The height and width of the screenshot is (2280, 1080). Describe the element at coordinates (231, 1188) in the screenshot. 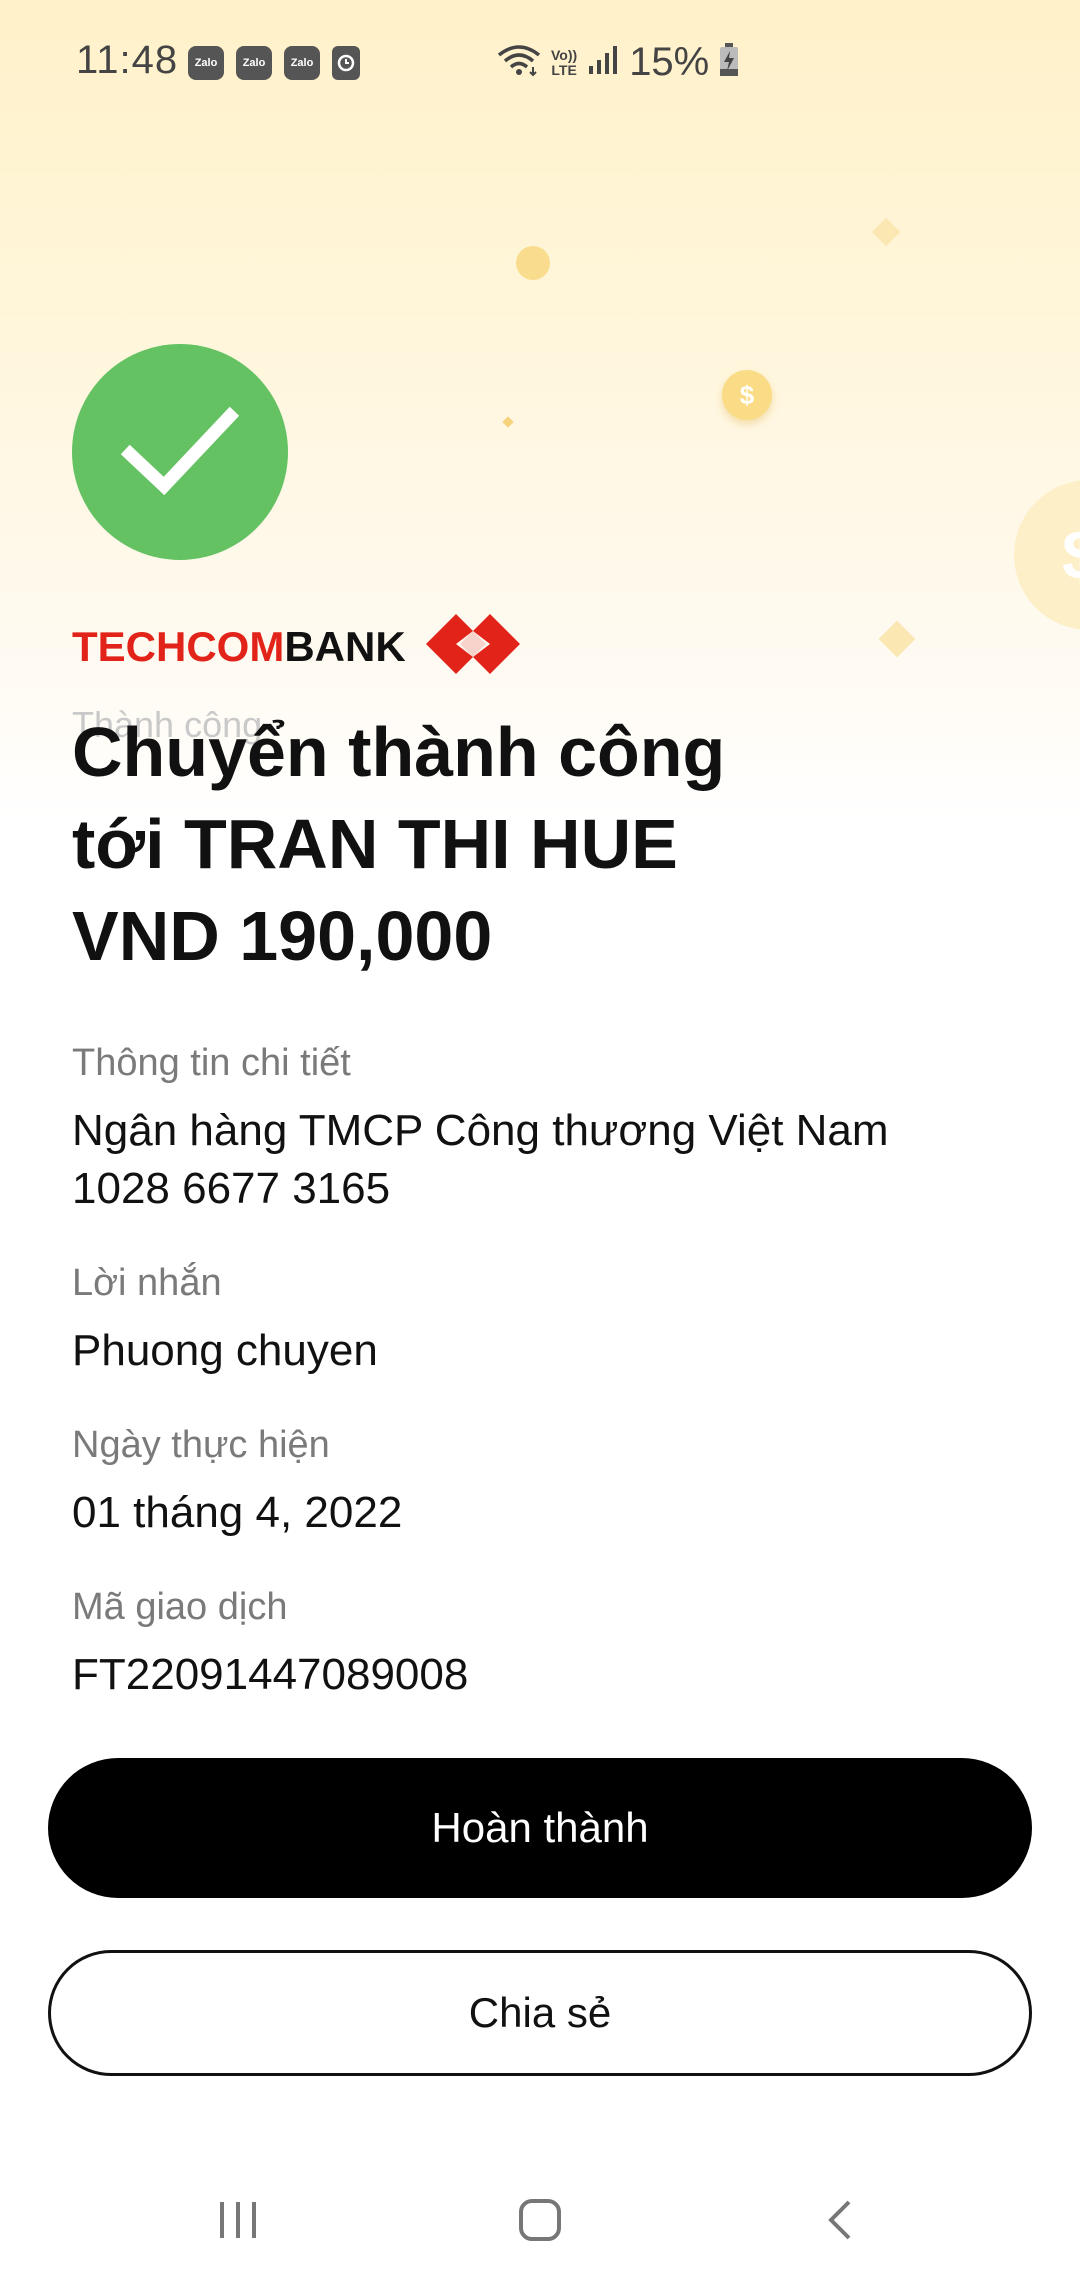

I see `recipient-account-number: 1028 6677 3165` at that location.